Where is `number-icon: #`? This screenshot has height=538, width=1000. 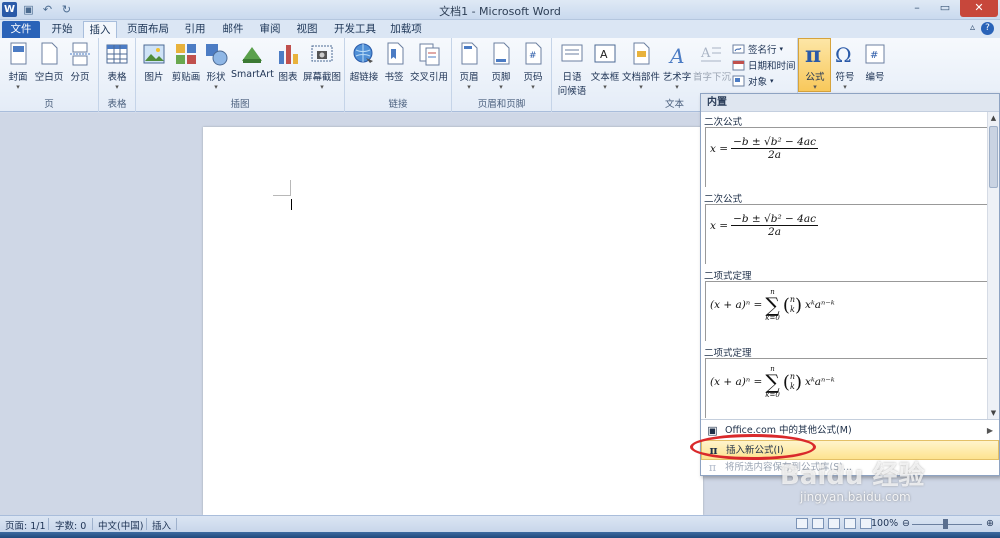 number-icon: # is located at coordinates (875, 54).